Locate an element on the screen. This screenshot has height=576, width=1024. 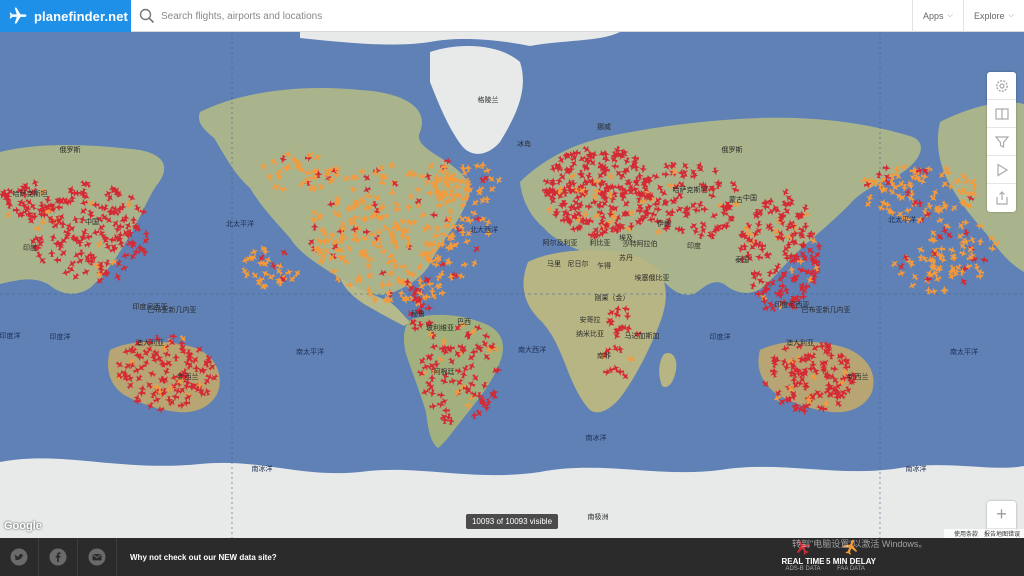
label-north-atlantic: 北大西洋 is located at coordinates (484, 230).